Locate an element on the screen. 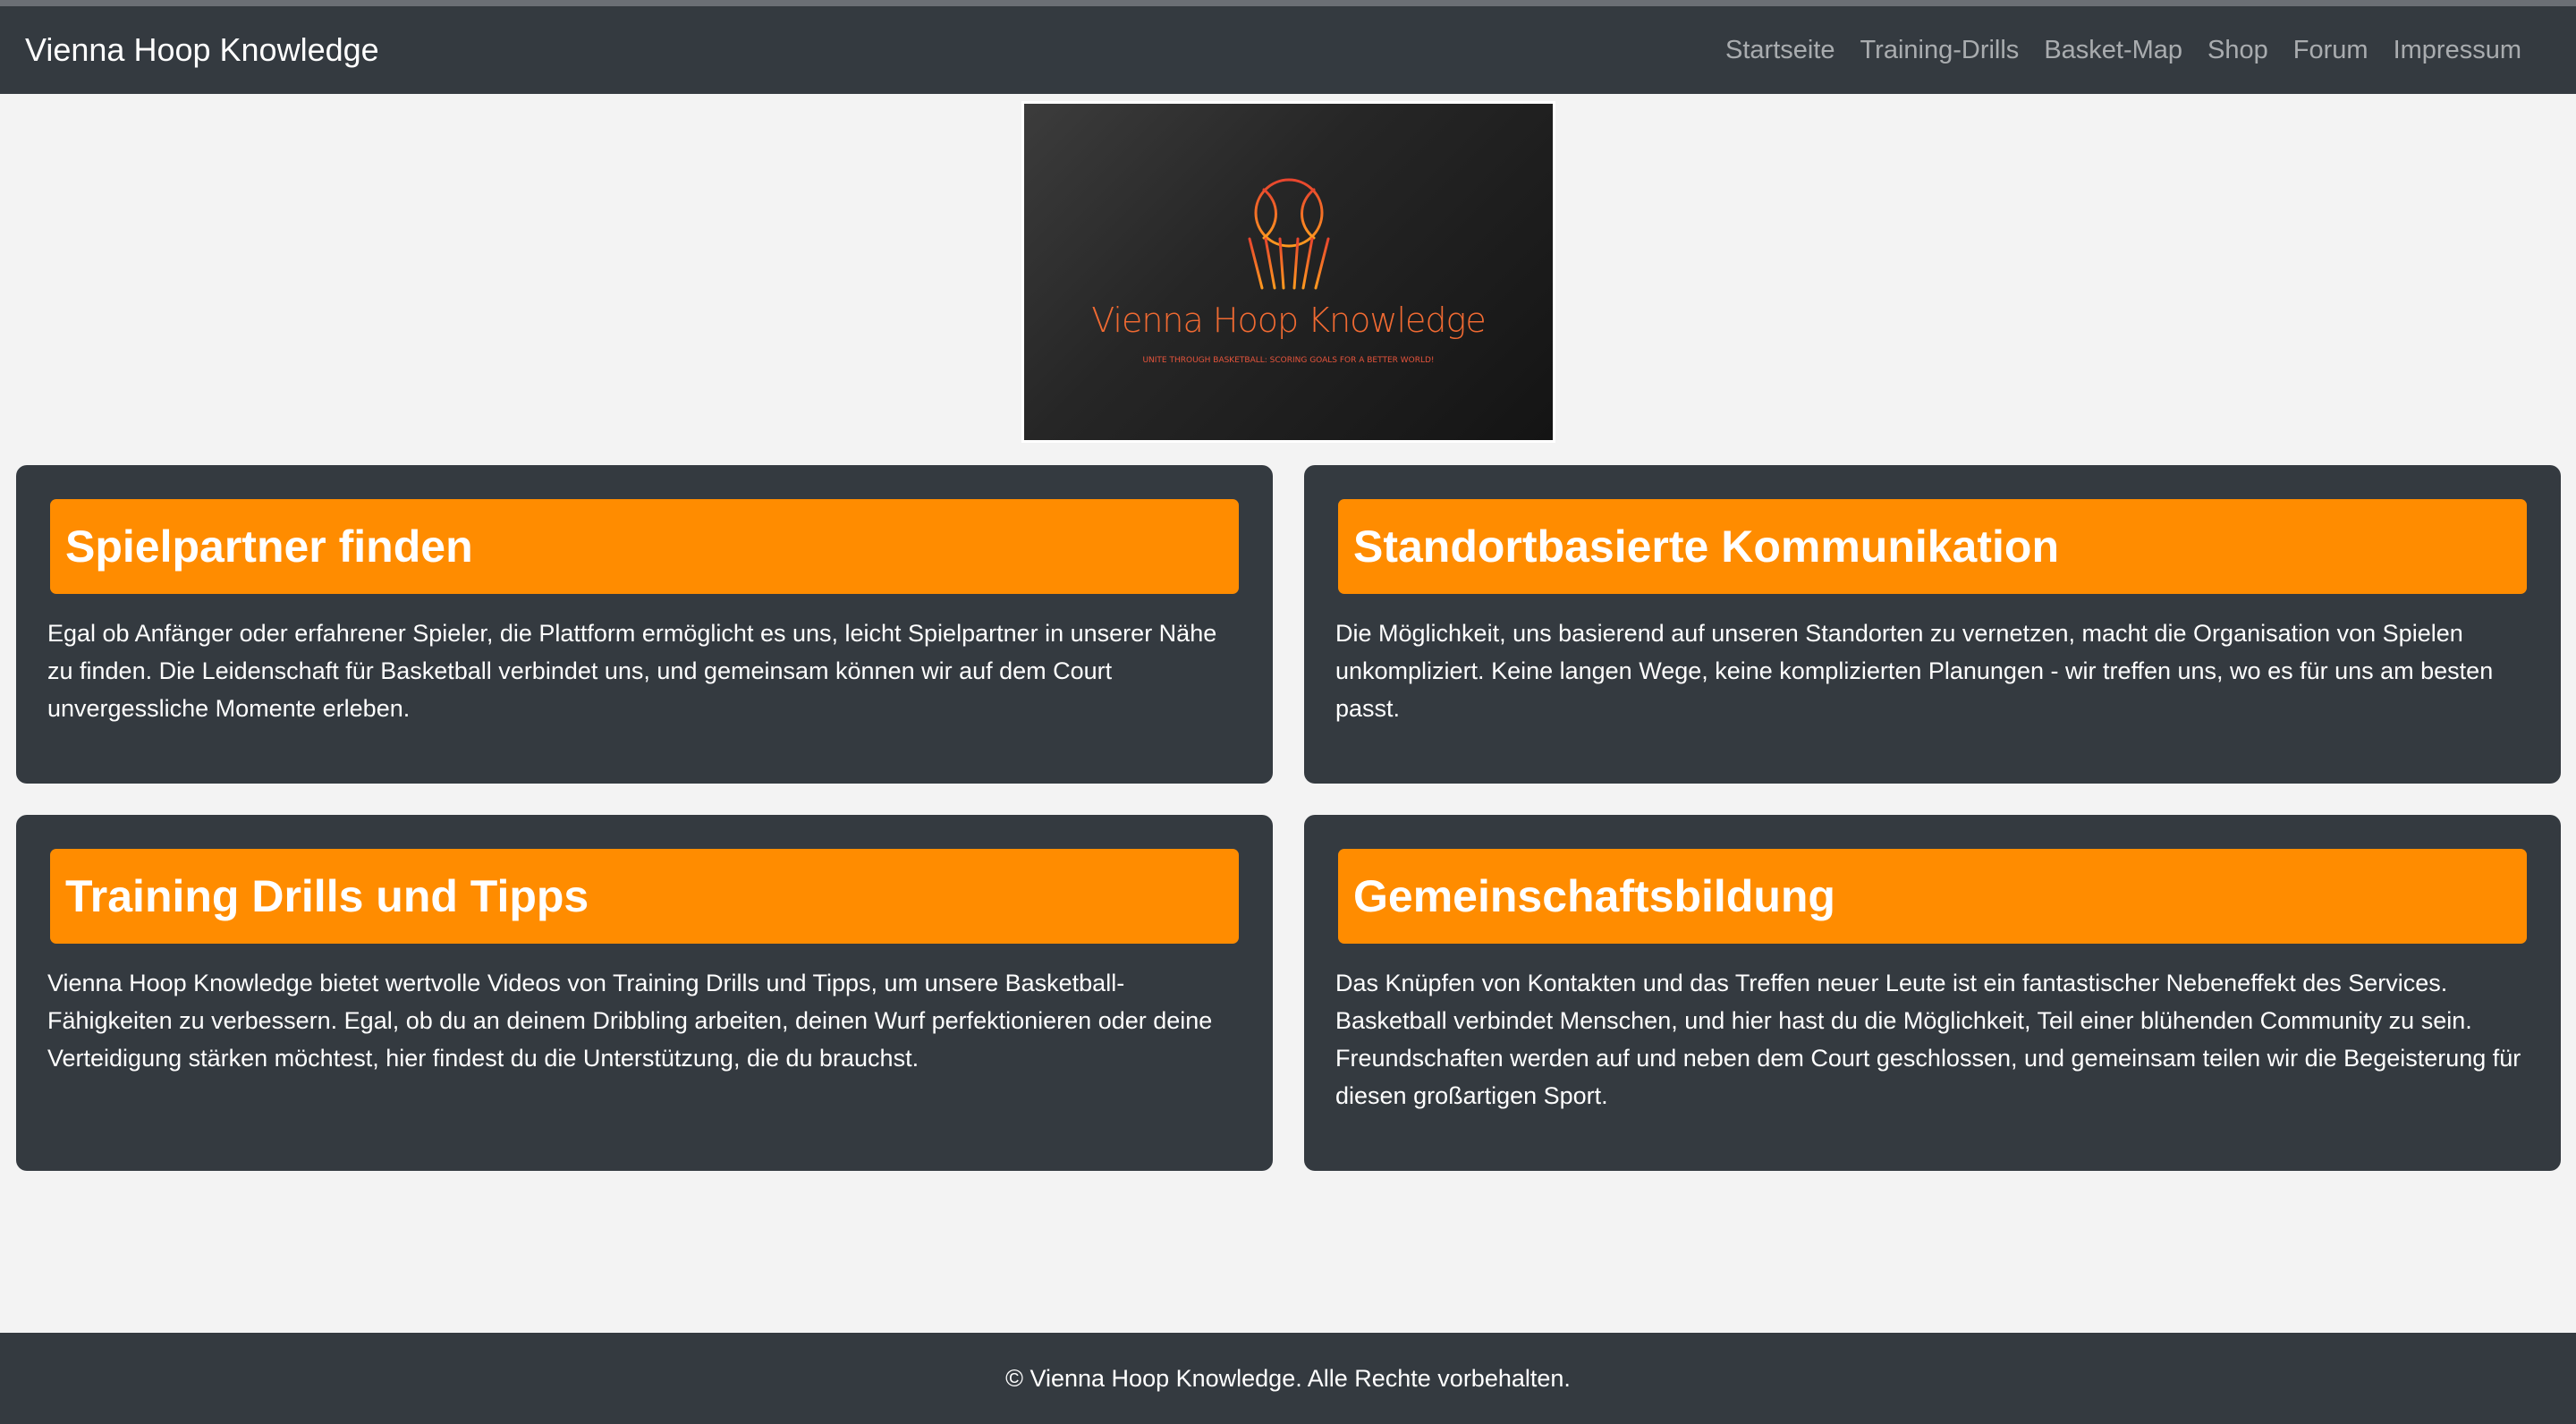  nav-link-forum: Forum is located at coordinates (2330, 50).